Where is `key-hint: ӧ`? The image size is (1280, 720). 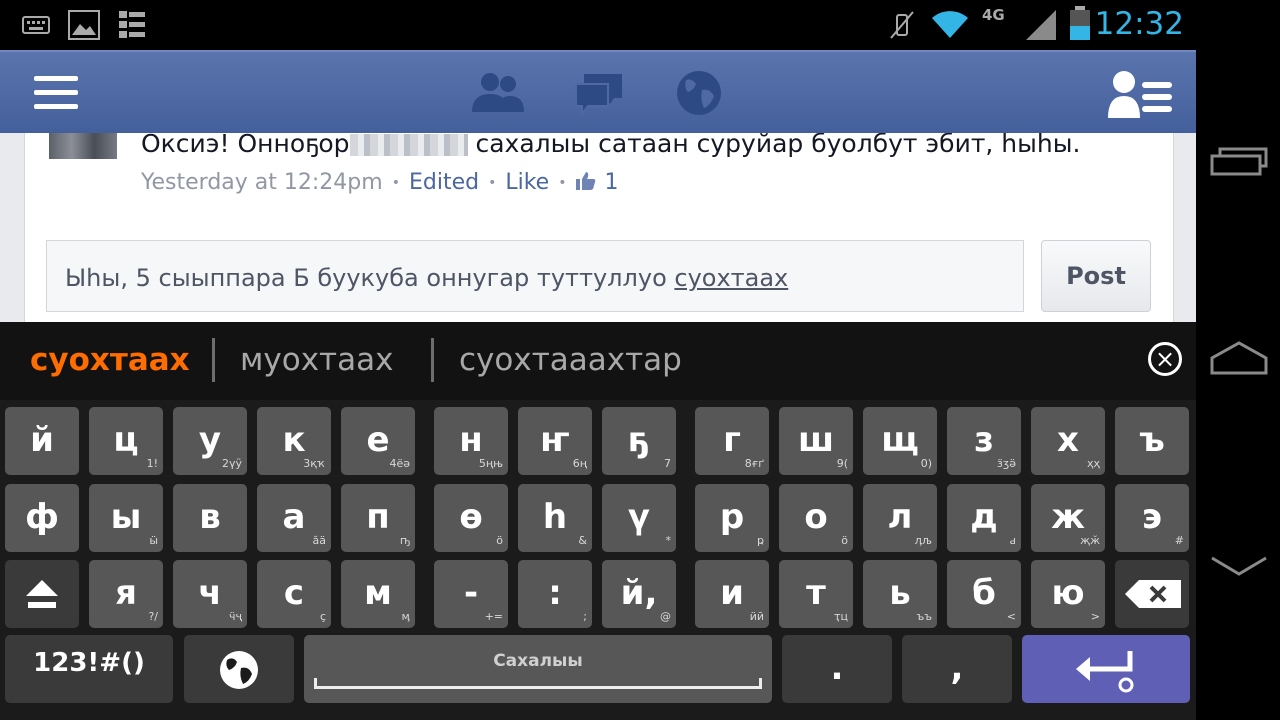
key-hint: ӧ is located at coordinates (844, 540).